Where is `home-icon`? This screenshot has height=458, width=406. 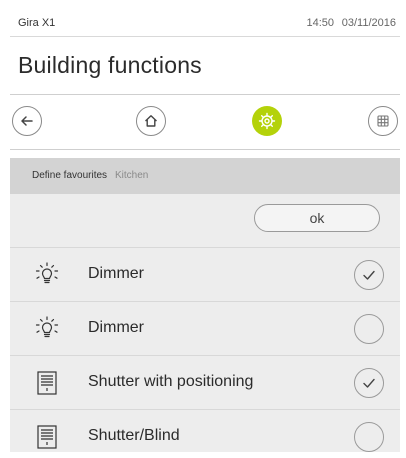
home-icon is located at coordinates (151, 121).